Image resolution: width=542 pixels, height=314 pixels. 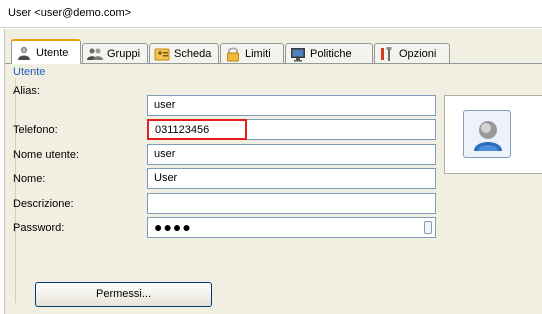 What do you see at coordinates (15, 188) in the screenshot?
I see `group-border` at bounding box center [15, 188].